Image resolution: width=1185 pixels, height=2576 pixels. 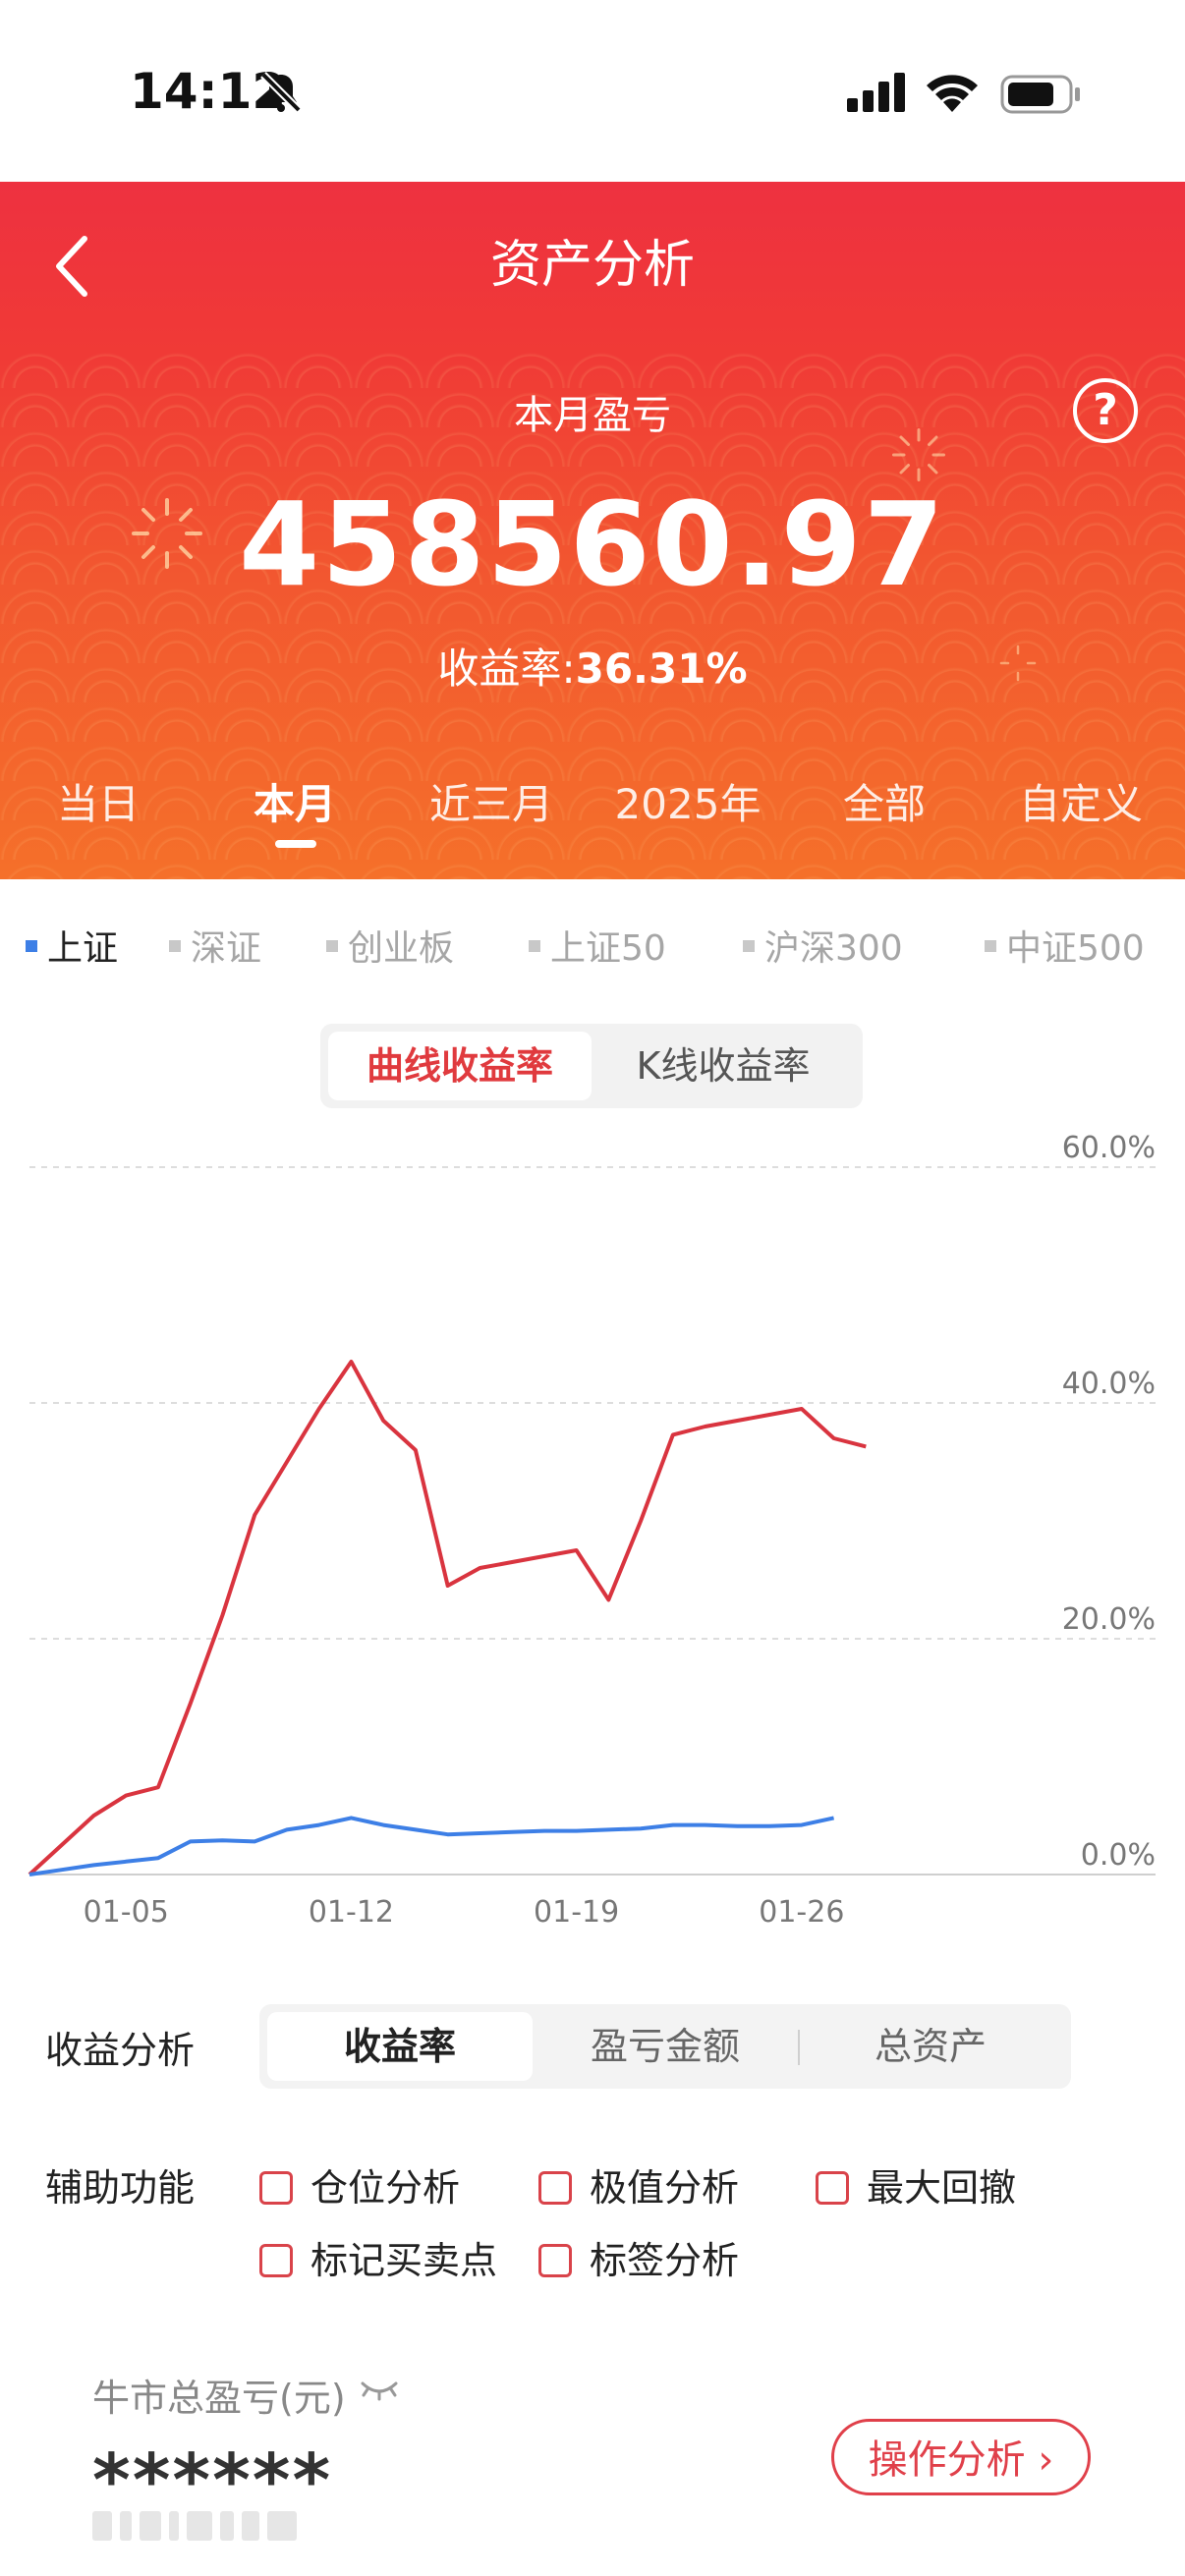 I want to click on checkbox-label: 标记买卖点, so click(x=404, y=2260).